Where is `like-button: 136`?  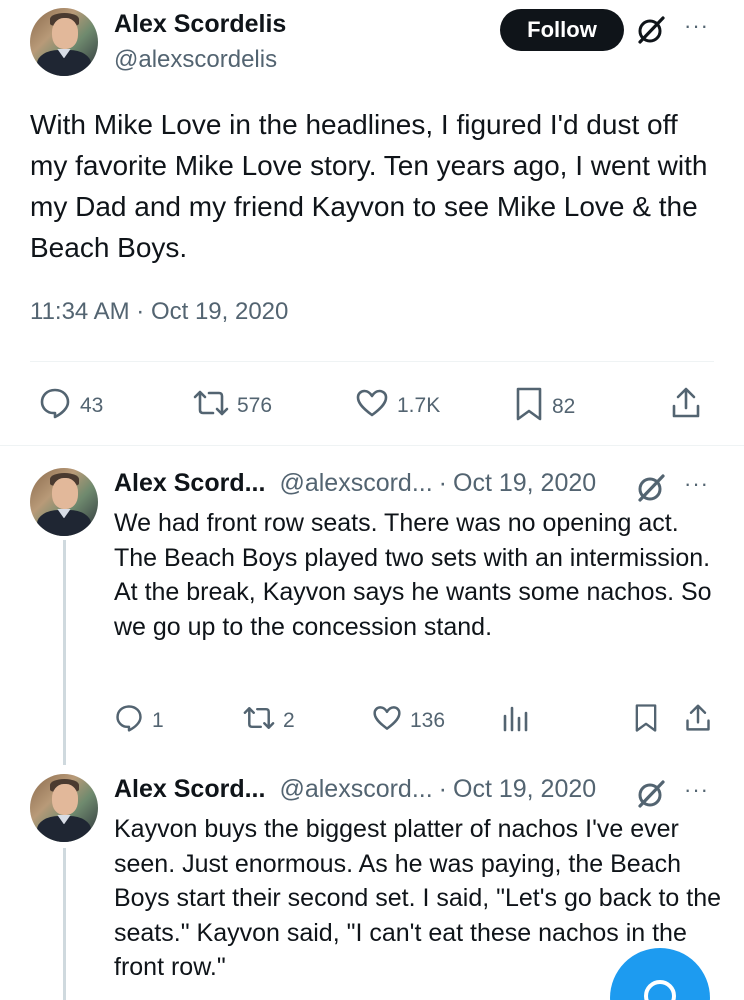
like-button: 136 is located at coordinates (408, 721).